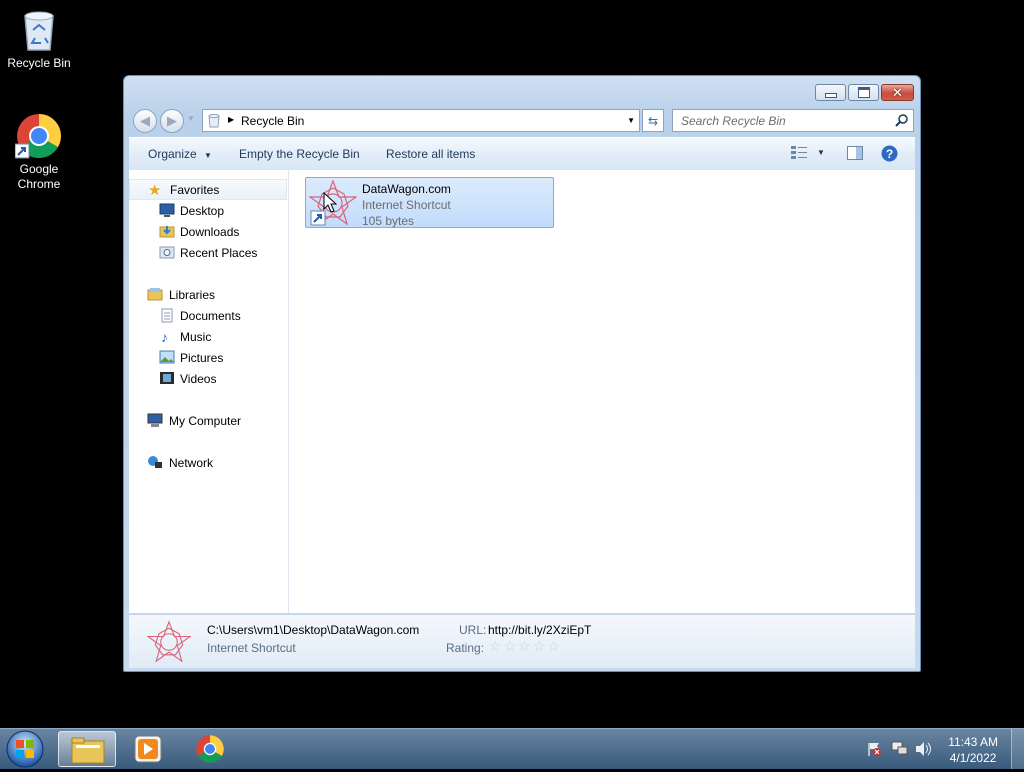 Image resolution: width=1024 pixels, height=772 pixels. Describe the element at coordinates (164, 337) in the screenshot. I see `music-icon: ♪` at that location.